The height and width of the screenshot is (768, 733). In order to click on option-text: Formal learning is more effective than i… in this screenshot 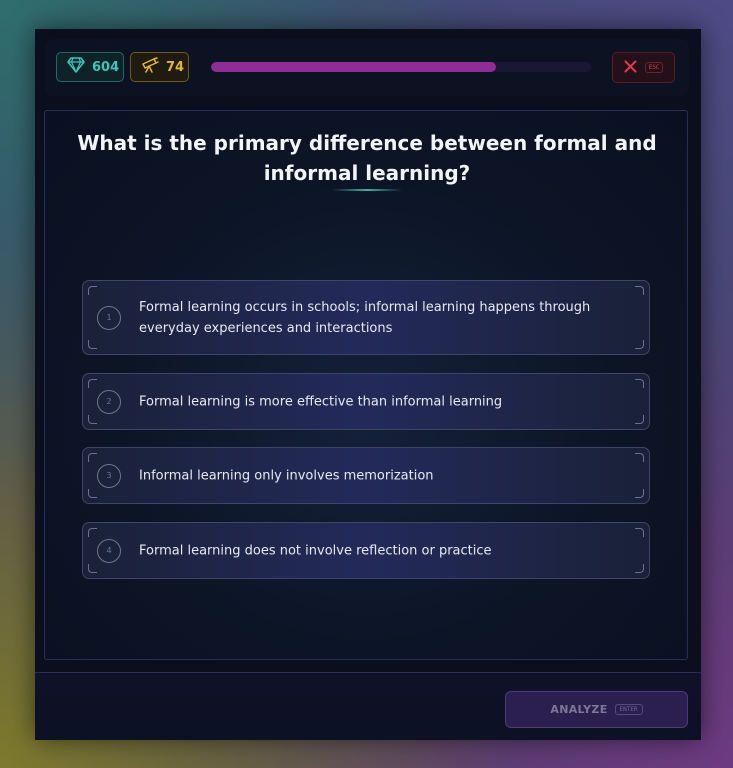, I will do `click(321, 401)`.